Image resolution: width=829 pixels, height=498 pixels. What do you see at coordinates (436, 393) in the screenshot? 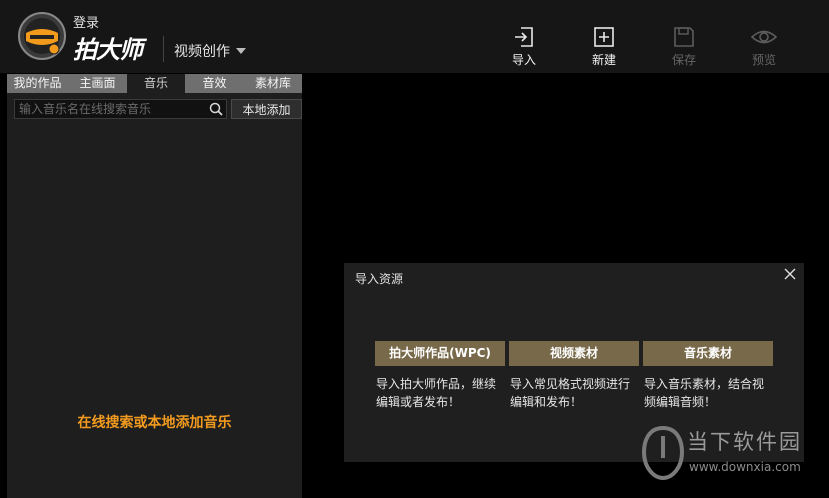
I see `wpc-description: 导入拍大师作品，继续编辑或者发布！` at bounding box center [436, 393].